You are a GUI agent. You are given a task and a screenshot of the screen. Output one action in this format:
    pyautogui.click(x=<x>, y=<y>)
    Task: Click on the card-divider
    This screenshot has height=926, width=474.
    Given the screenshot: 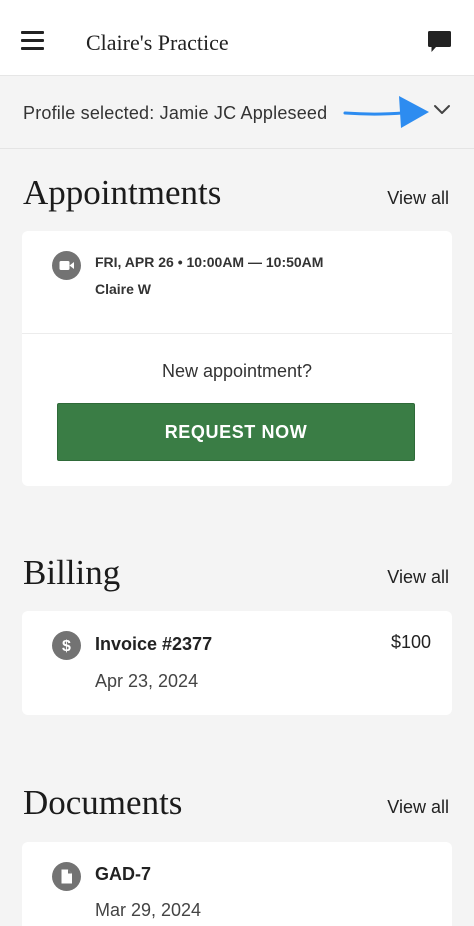 What is the action you would take?
    pyautogui.click(x=237, y=333)
    